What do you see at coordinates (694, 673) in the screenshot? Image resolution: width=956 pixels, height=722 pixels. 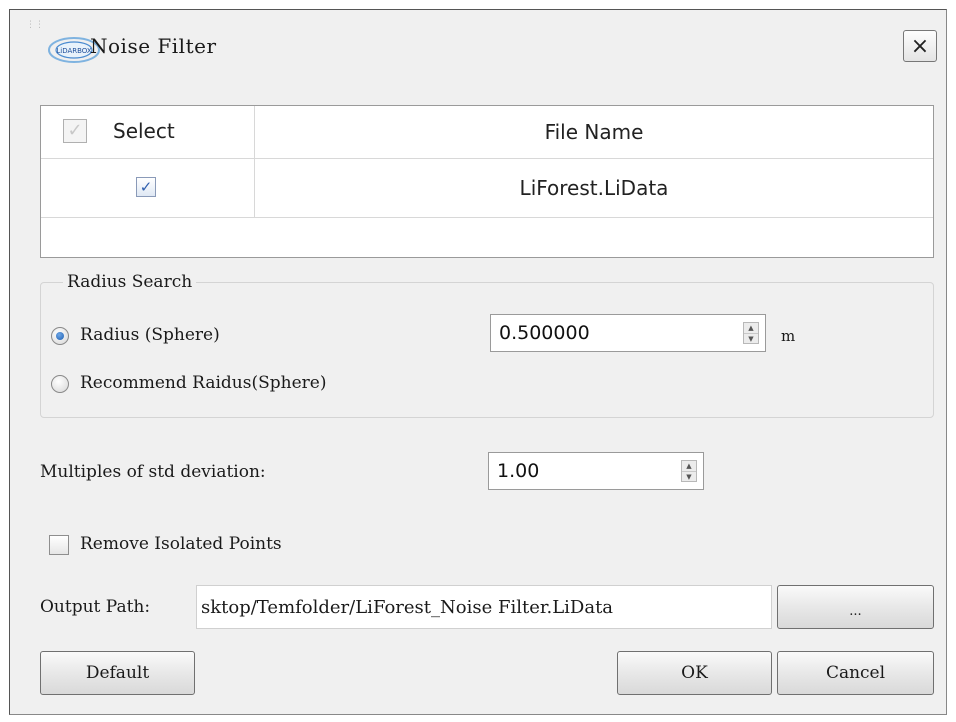 I see `ok-button: OK` at bounding box center [694, 673].